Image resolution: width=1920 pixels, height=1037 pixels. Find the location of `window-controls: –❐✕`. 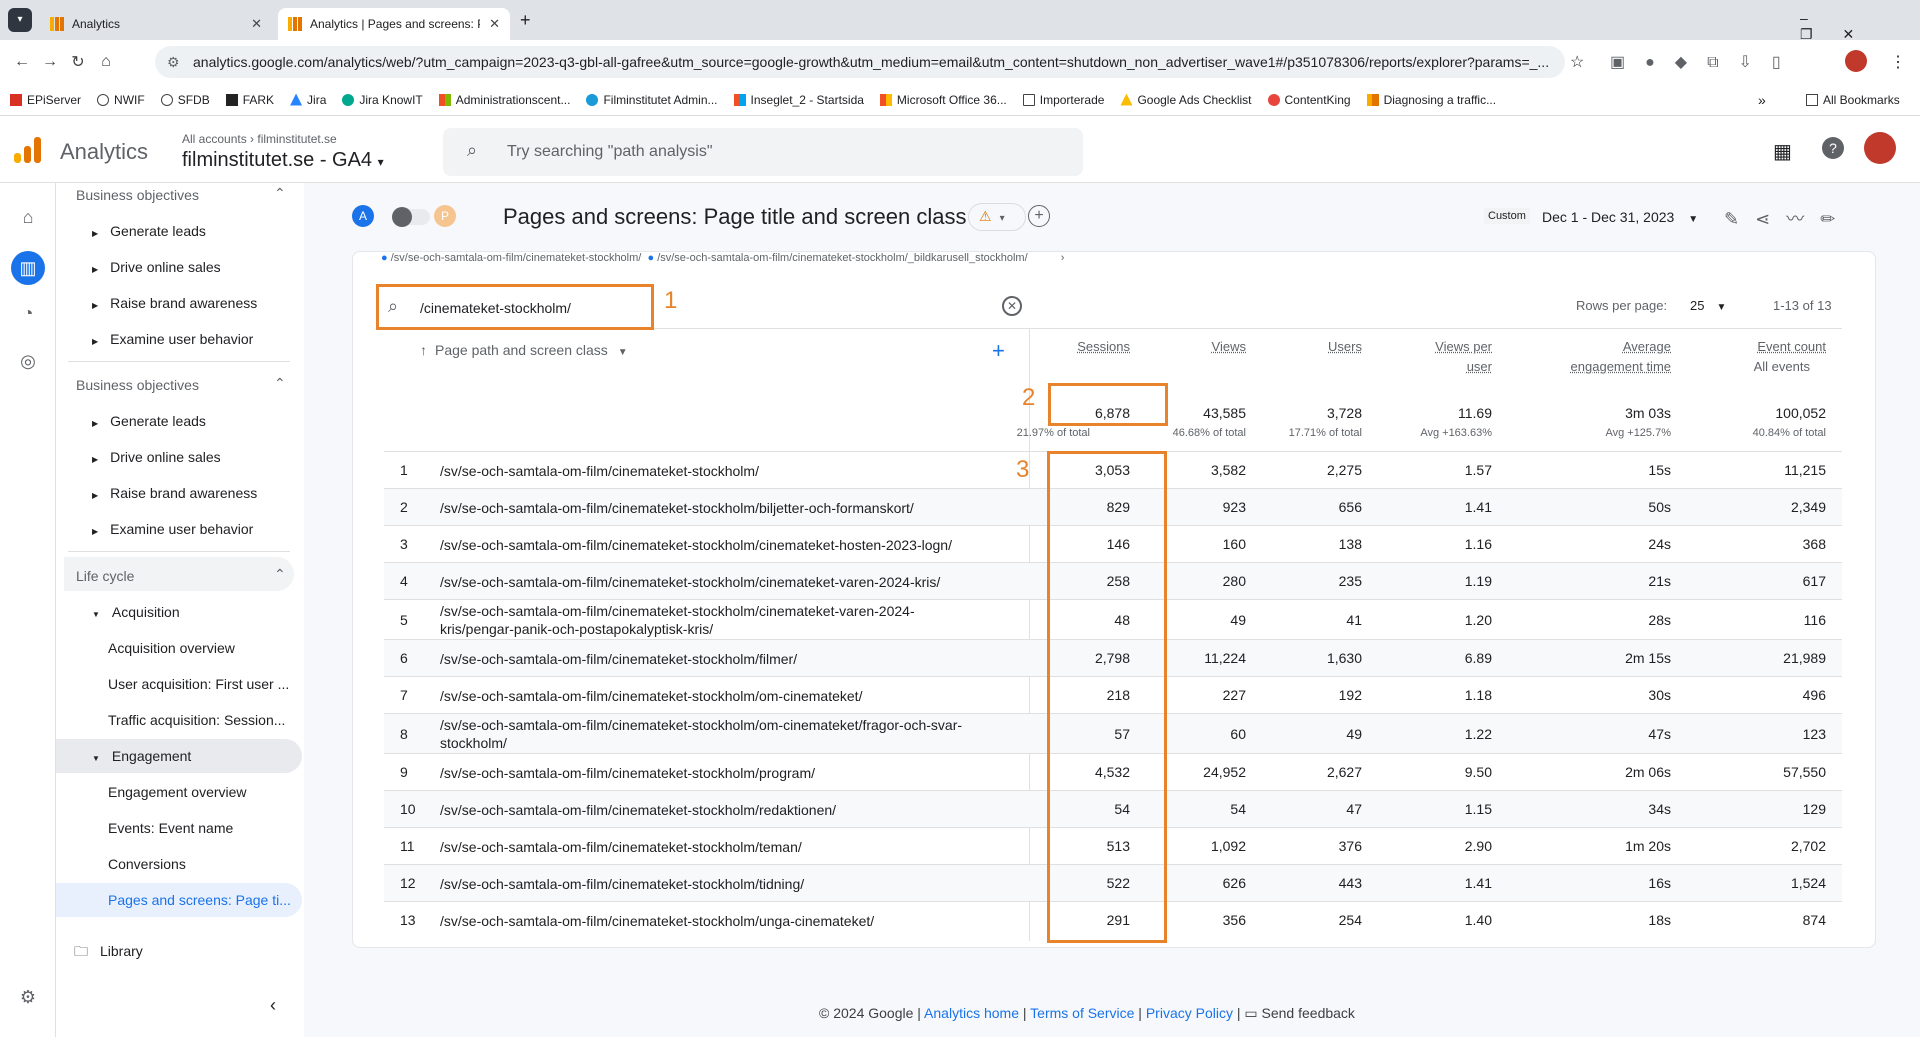

window-controls: –❐✕ is located at coordinates (1860, 26).